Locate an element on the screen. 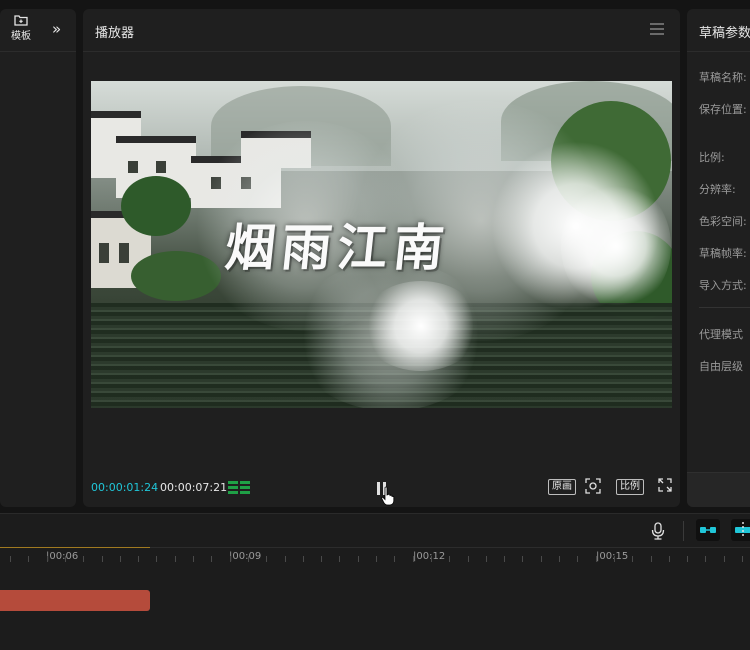  microphone-icon is located at coordinates (658, 531).